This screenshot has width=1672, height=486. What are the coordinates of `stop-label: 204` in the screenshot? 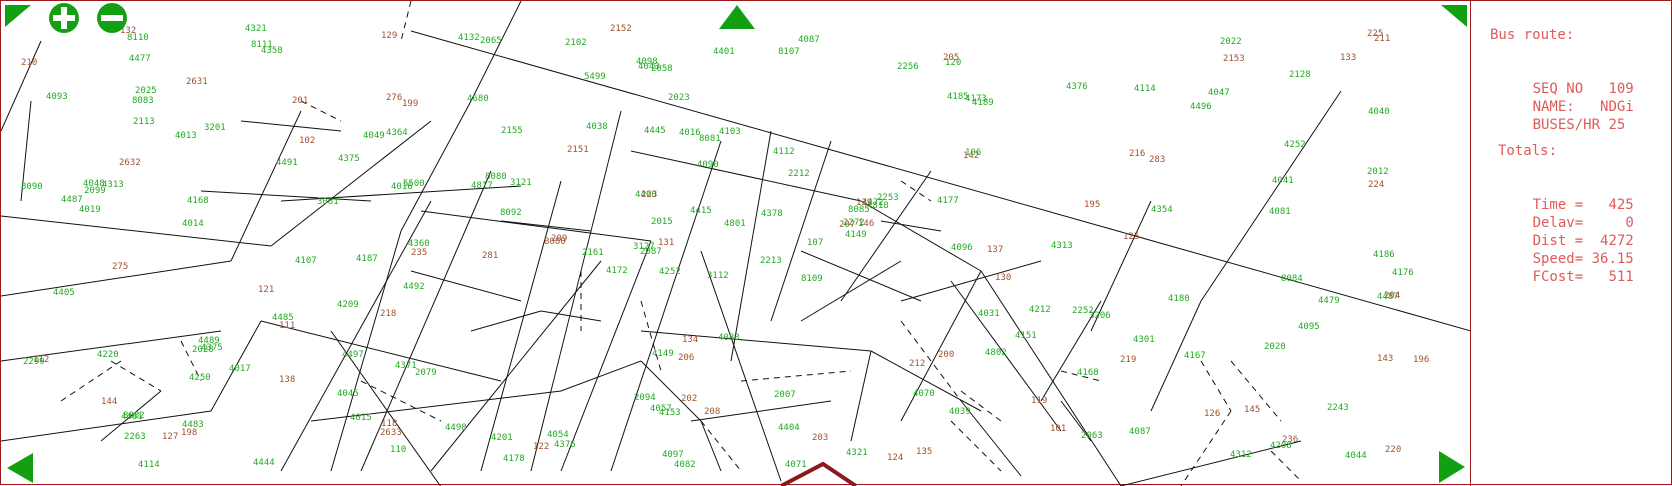 It's located at (1392, 296).